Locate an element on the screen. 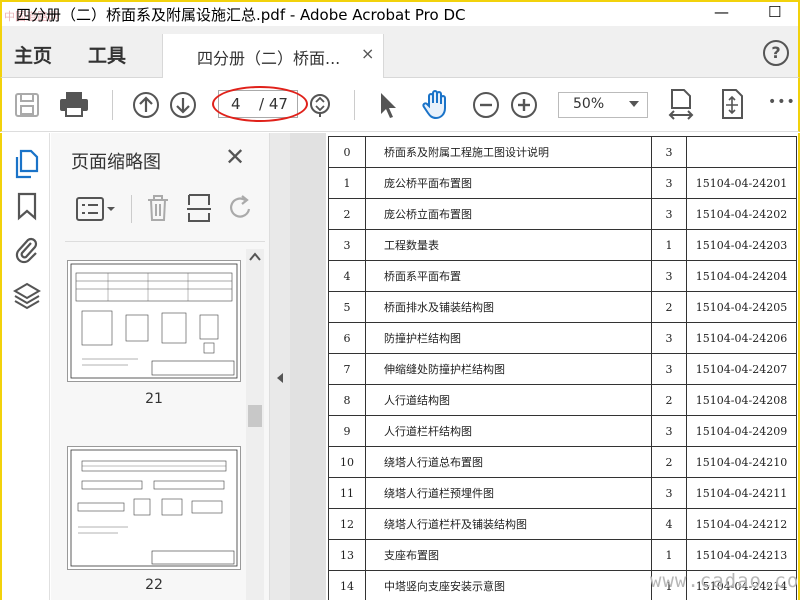 The width and height of the screenshot is (800, 600). zoom-out-icon is located at coordinates (486, 105).